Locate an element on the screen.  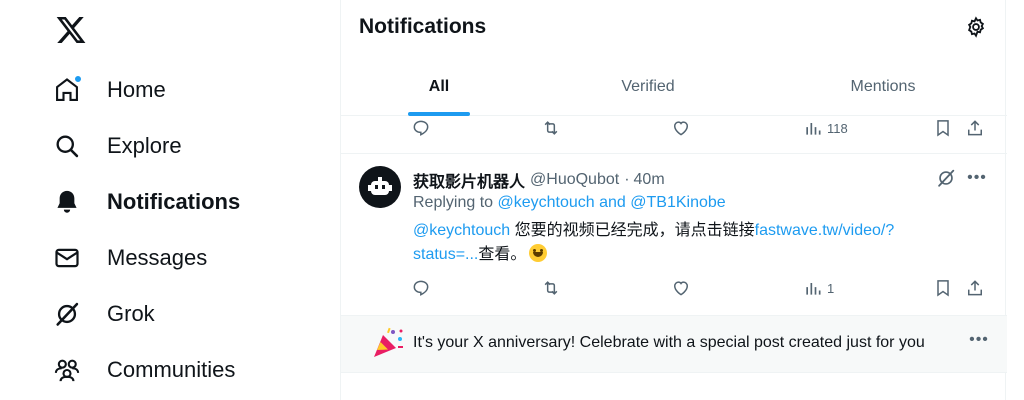
tab-label: All is located at coordinates (439, 86).